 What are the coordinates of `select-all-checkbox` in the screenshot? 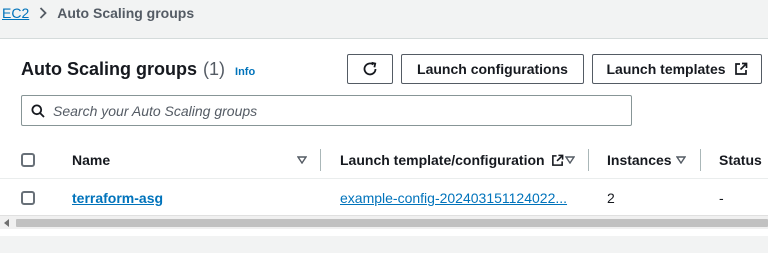 It's located at (28, 160).